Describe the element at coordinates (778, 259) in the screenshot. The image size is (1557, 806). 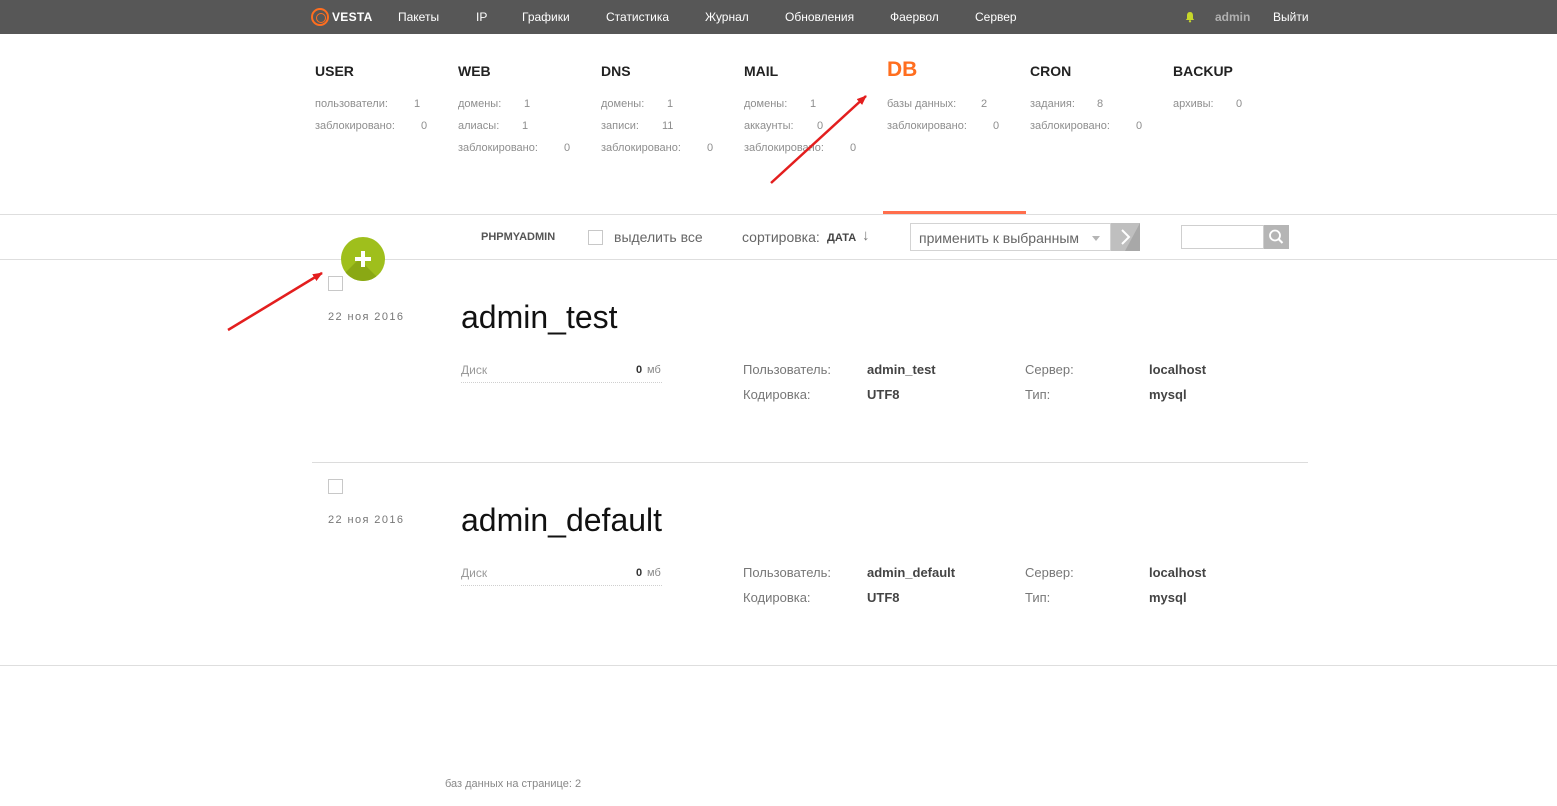
I see `toolbar-bottom-divider` at that location.